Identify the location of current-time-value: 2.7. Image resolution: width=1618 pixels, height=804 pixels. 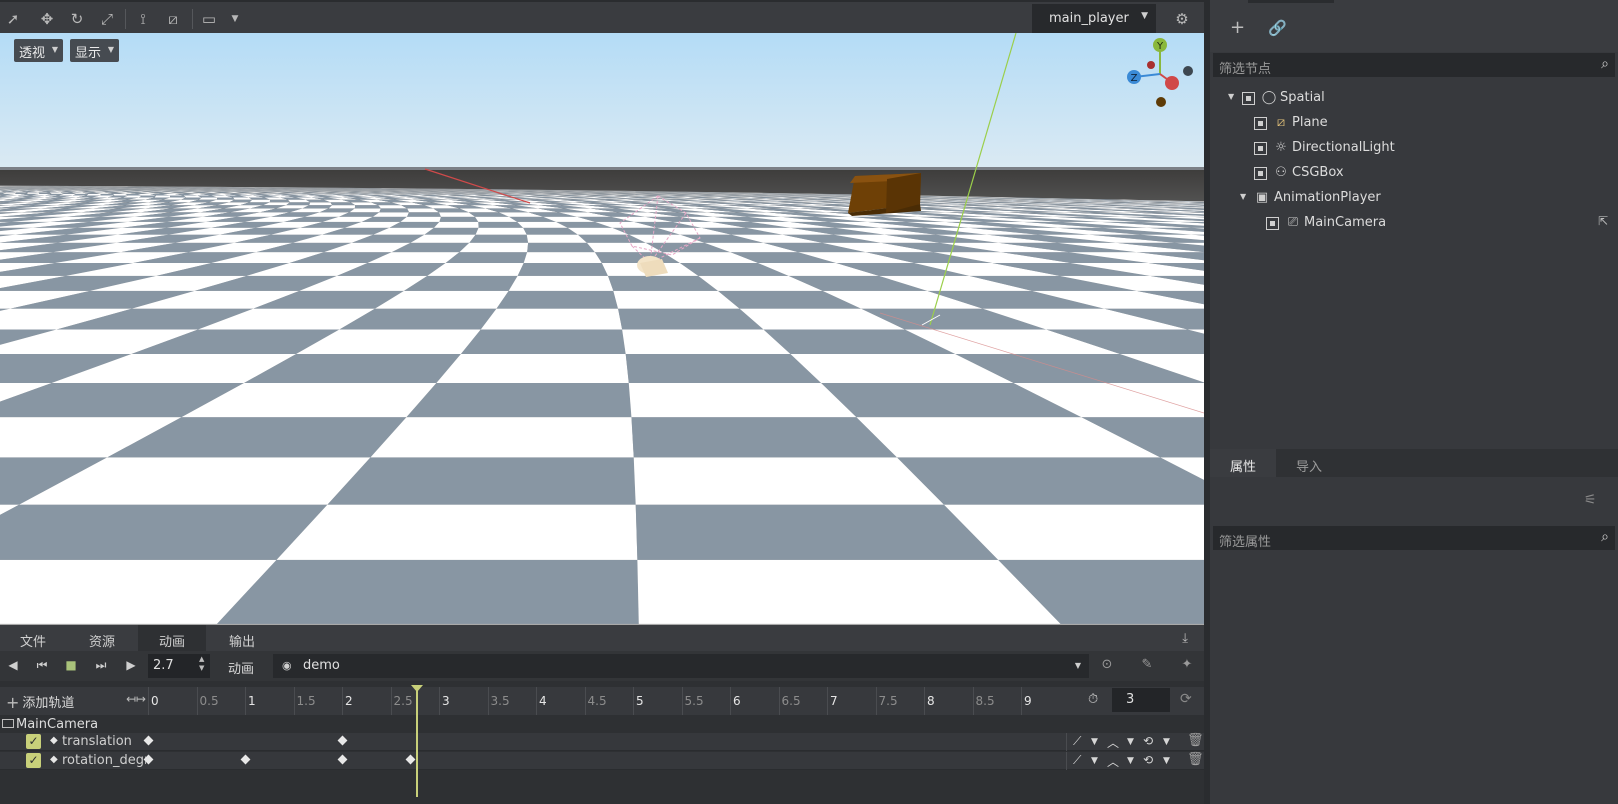
(163, 665).